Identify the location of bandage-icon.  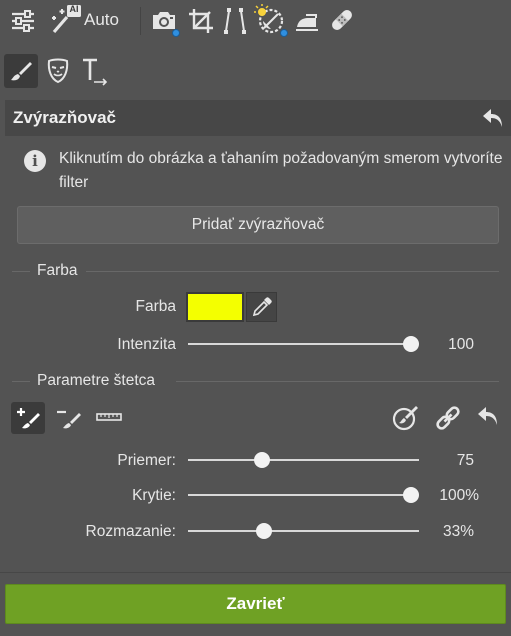
(342, 20).